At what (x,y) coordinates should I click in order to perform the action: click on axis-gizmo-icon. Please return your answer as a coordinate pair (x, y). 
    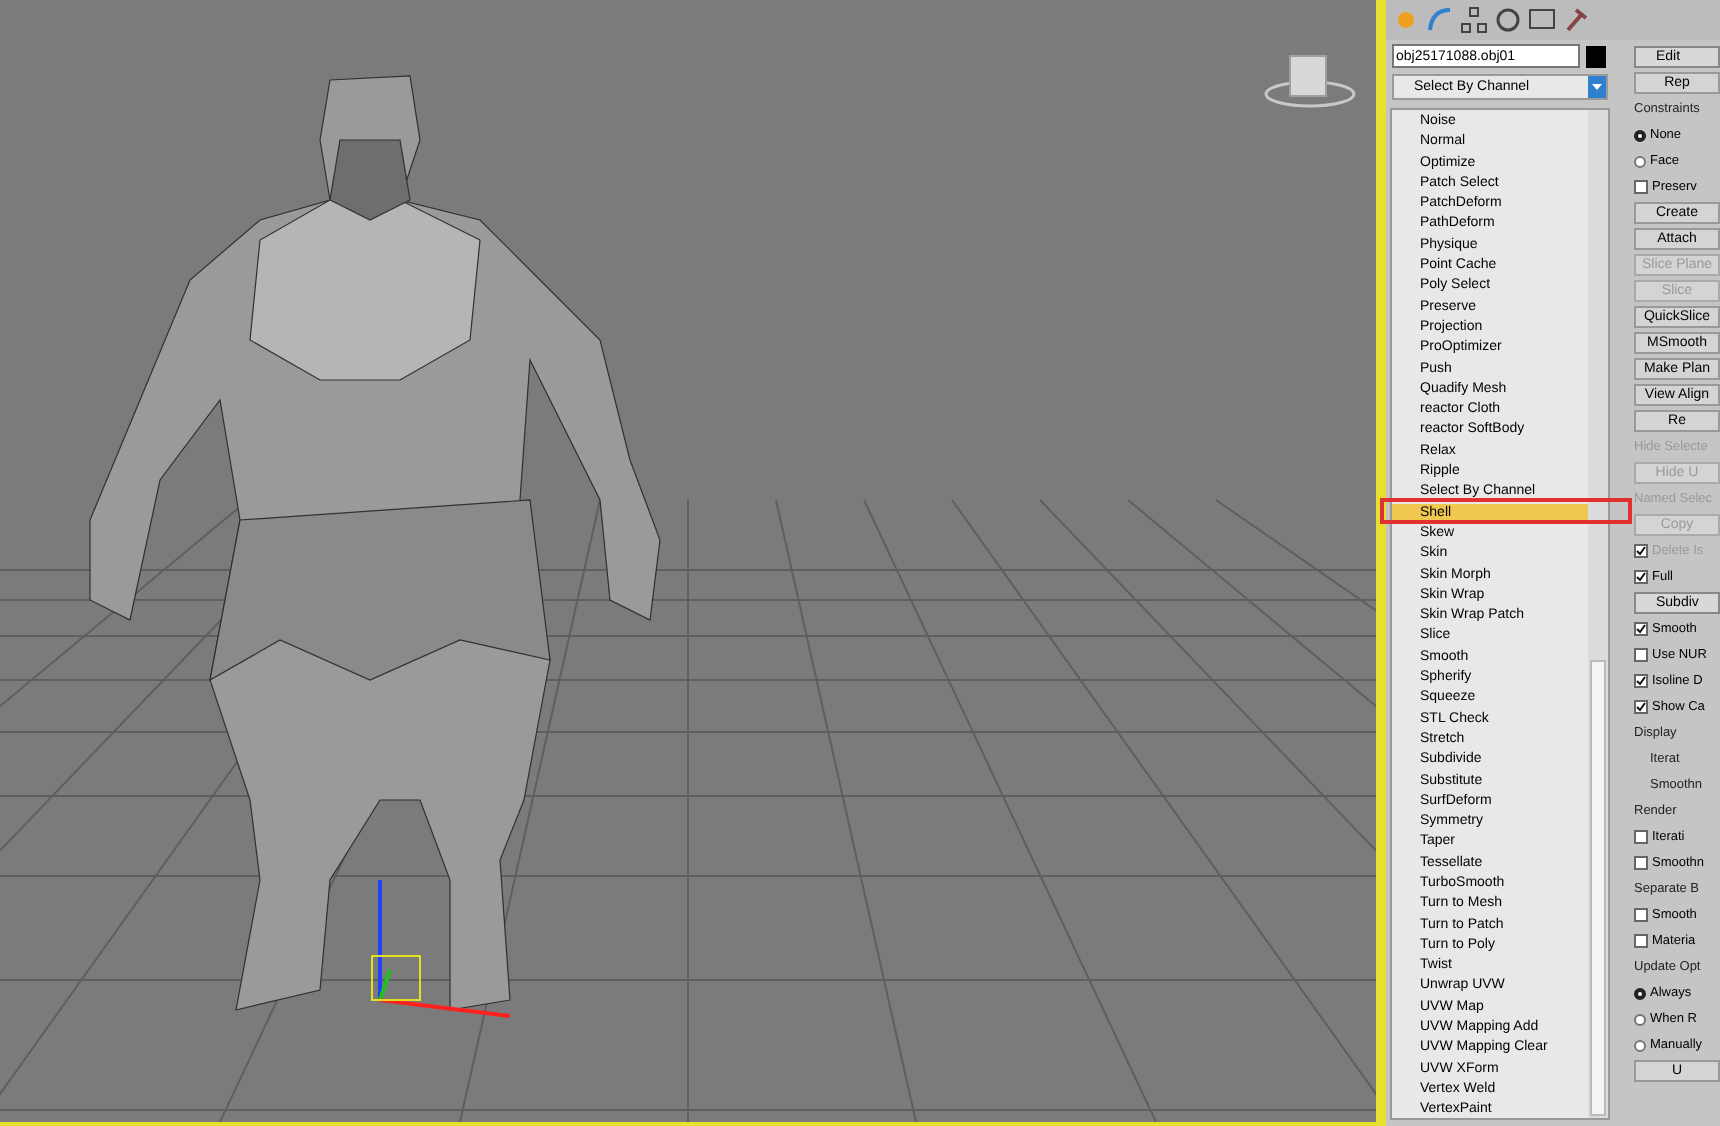
    Looking at the image, I should click on (441, 949).